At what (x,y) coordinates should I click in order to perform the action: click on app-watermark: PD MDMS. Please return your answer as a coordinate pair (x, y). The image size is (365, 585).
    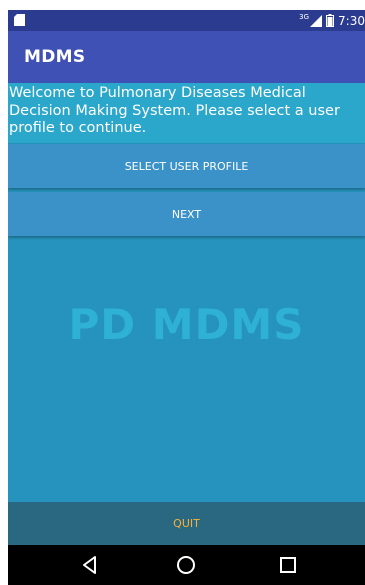
    Looking at the image, I should click on (186, 324).